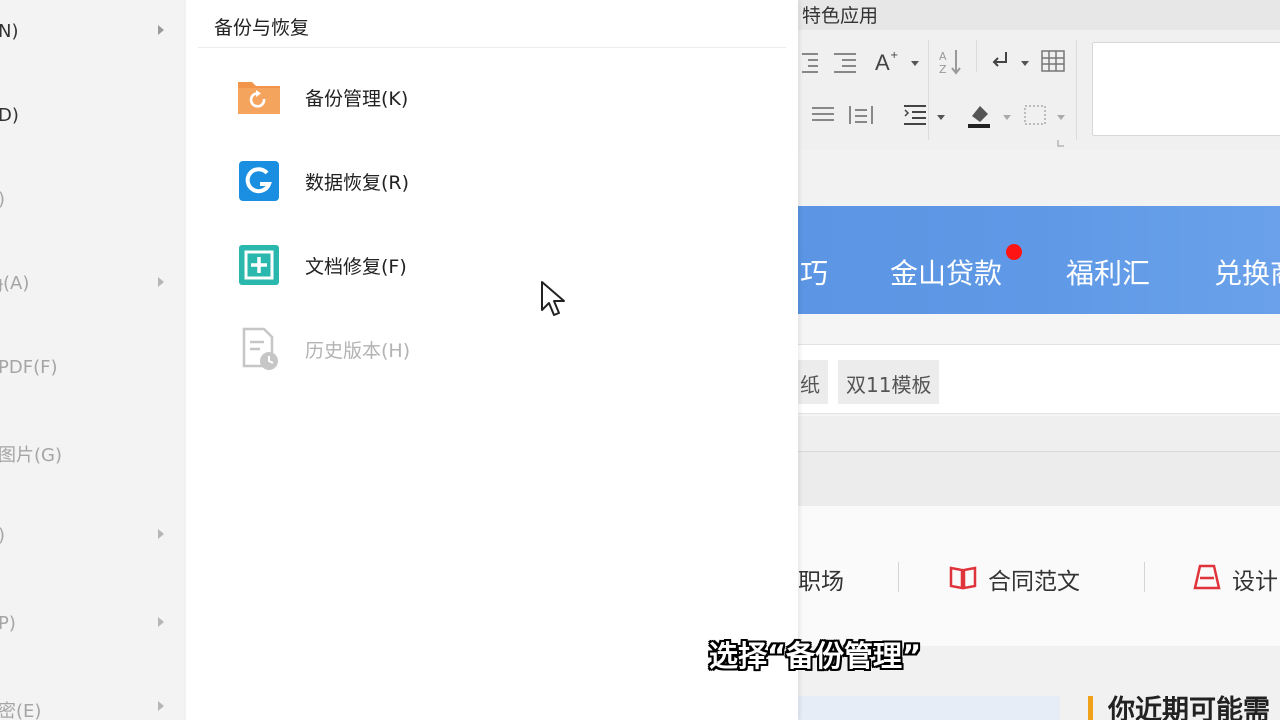  Describe the element at coordinates (93, 284) in the screenshot. I see `file-menu-item-save-as: ɟ(A)` at that location.